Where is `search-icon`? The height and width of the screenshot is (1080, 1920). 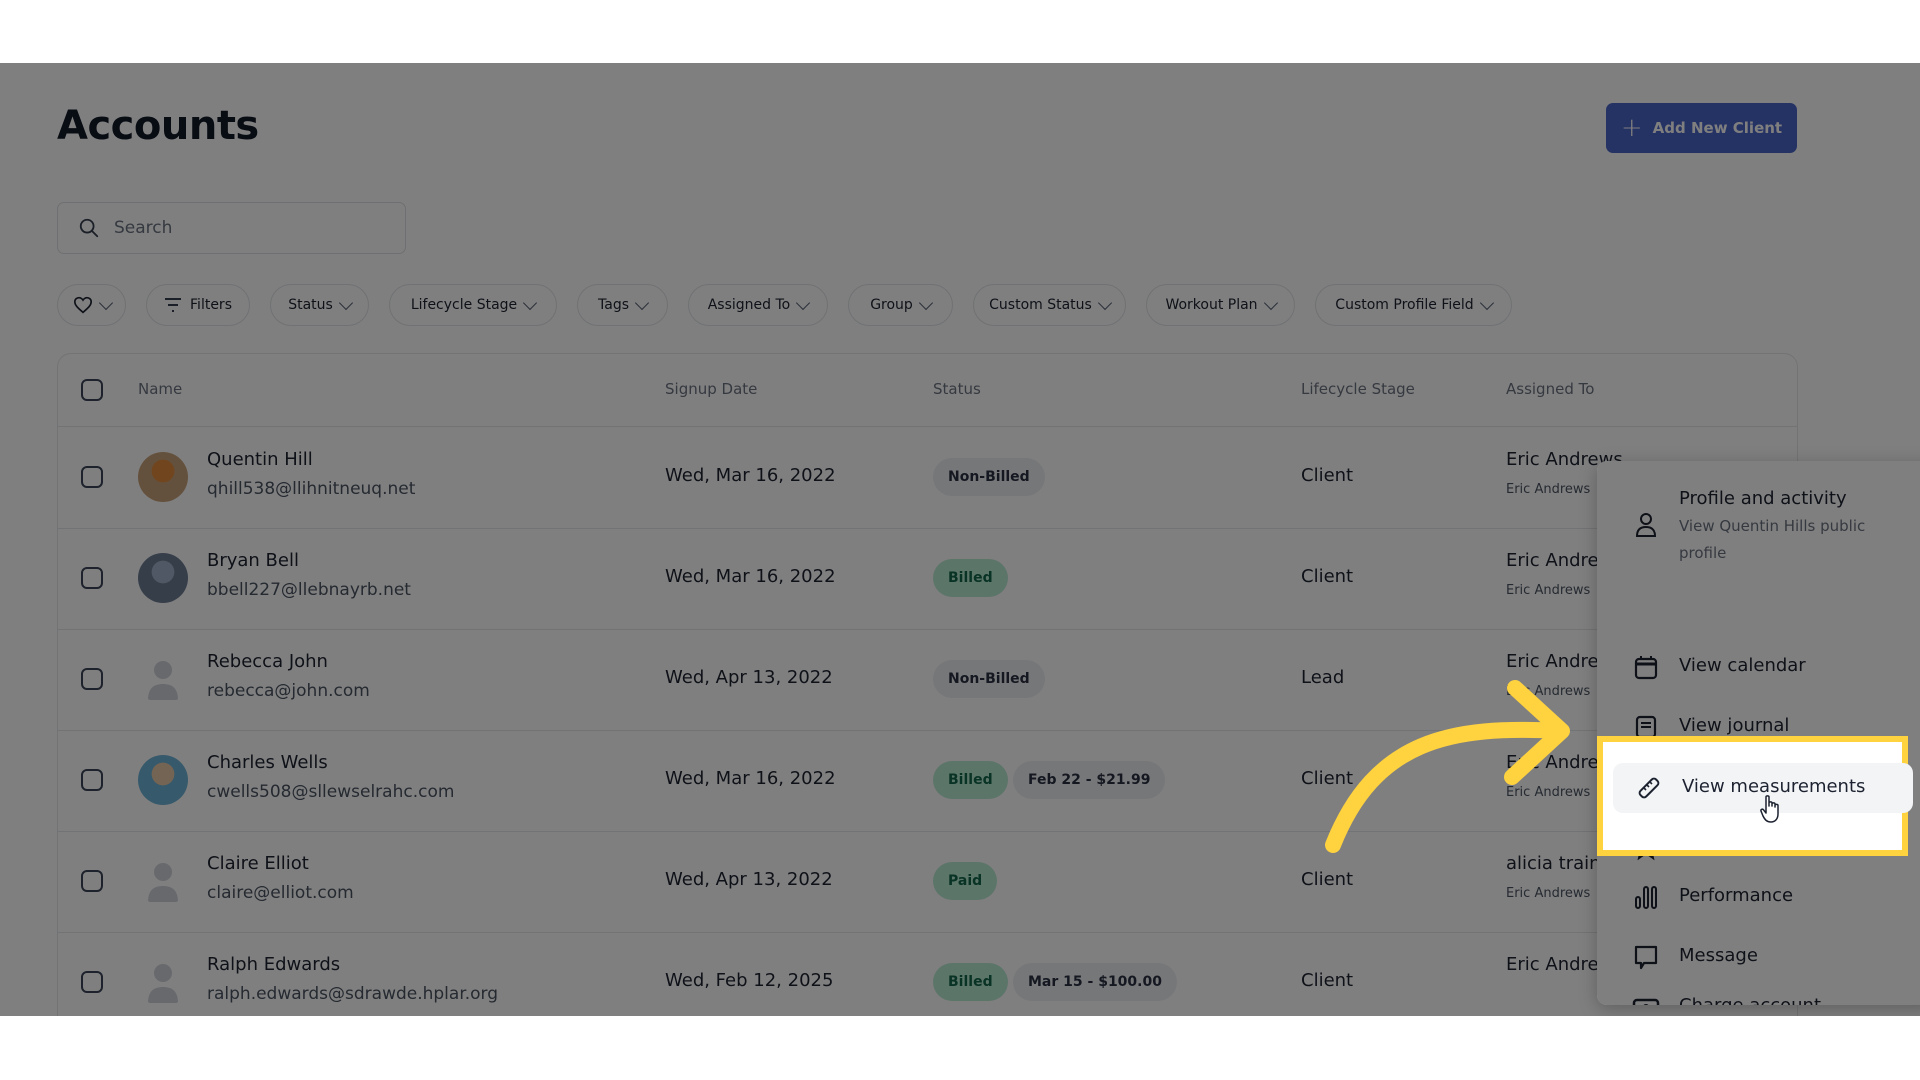 search-icon is located at coordinates (89, 228).